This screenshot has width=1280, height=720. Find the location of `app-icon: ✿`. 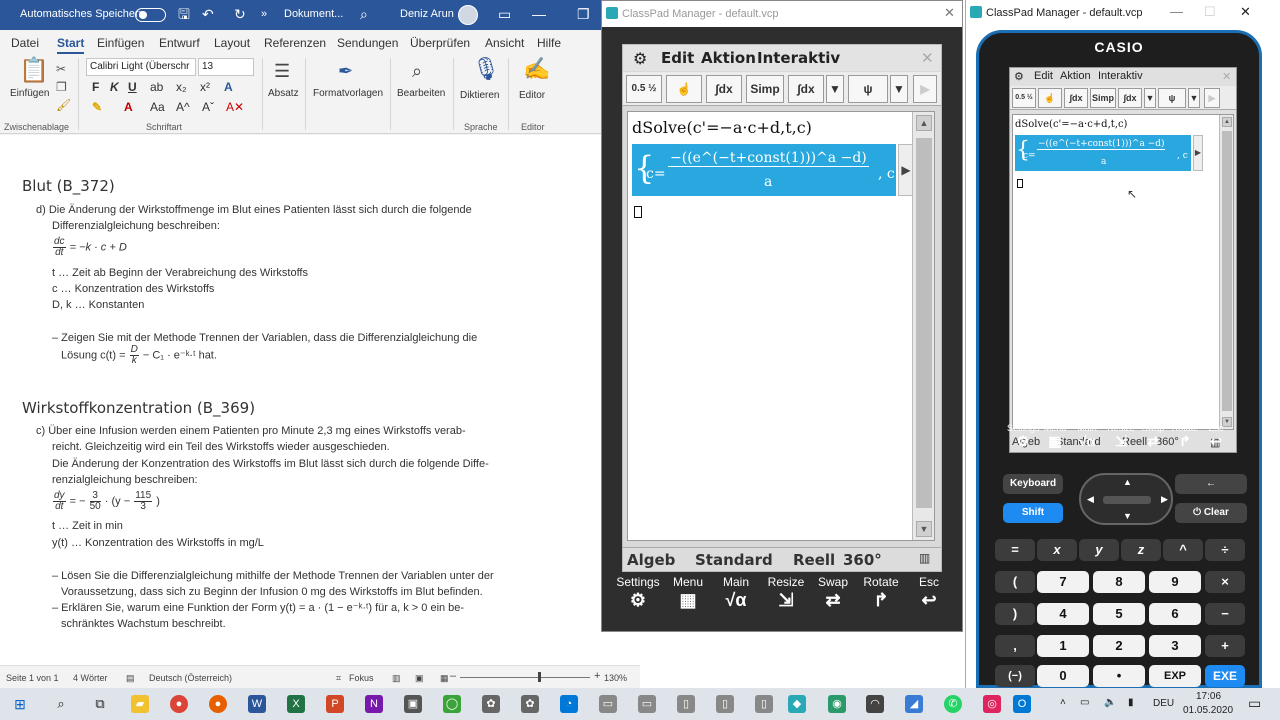

app-icon: ✿ is located at coordinates (530, 704).